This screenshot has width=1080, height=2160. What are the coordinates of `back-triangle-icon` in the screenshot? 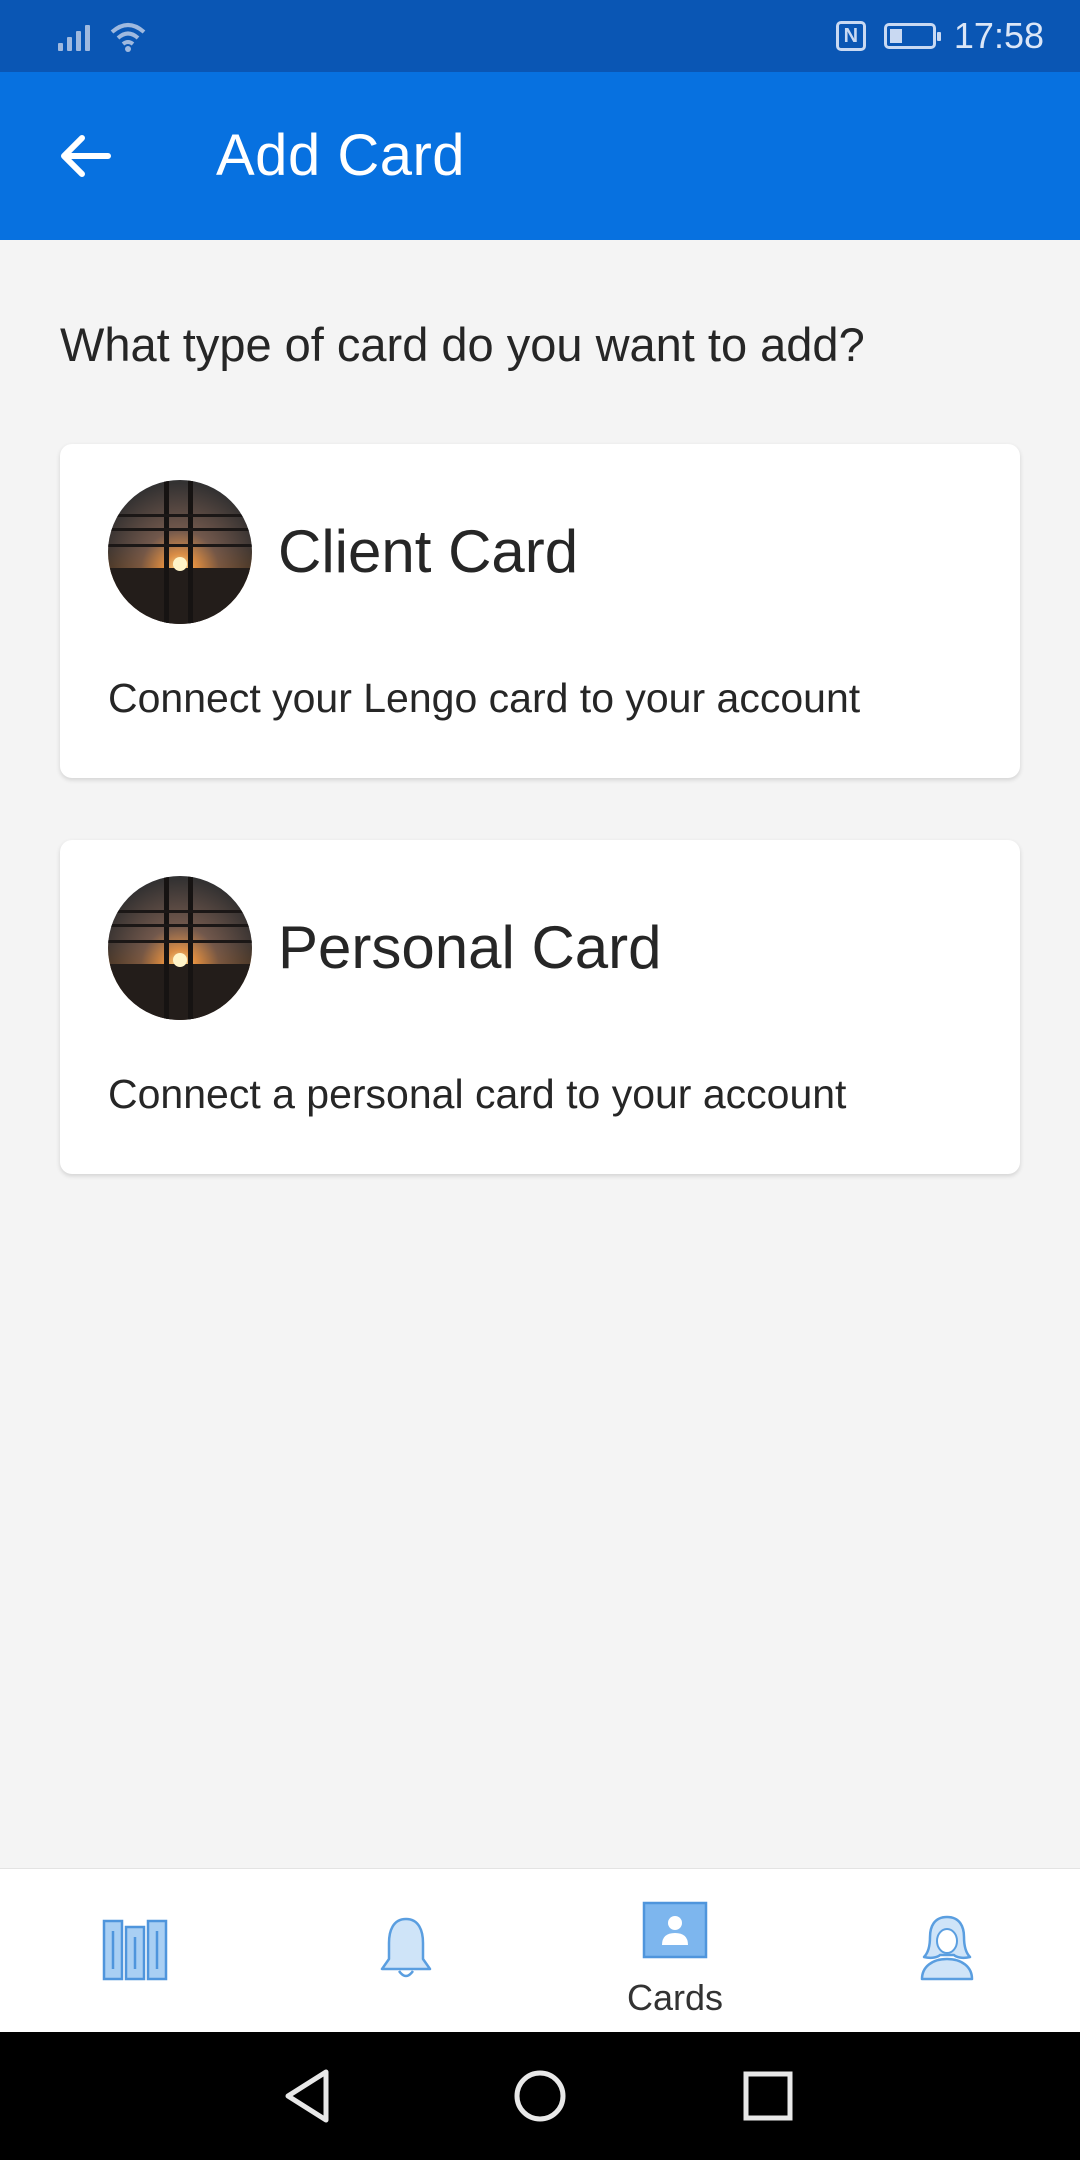 It's located at (308, 2096).